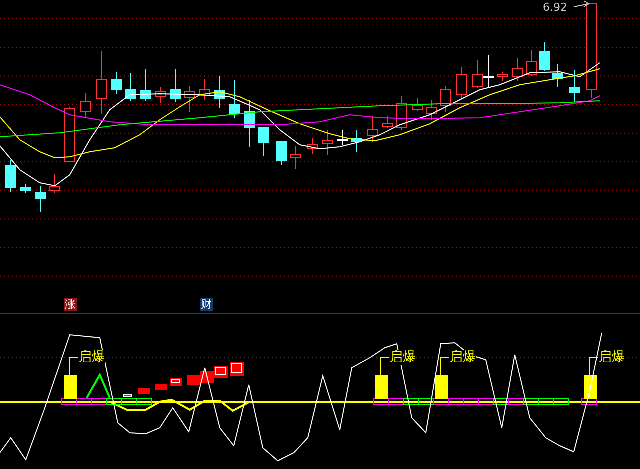 The image size is (640, 469). What do you see at coordinates (206, 304) in the screenshot?
I see `event-marker: 财` at bounding box center [206, 304].